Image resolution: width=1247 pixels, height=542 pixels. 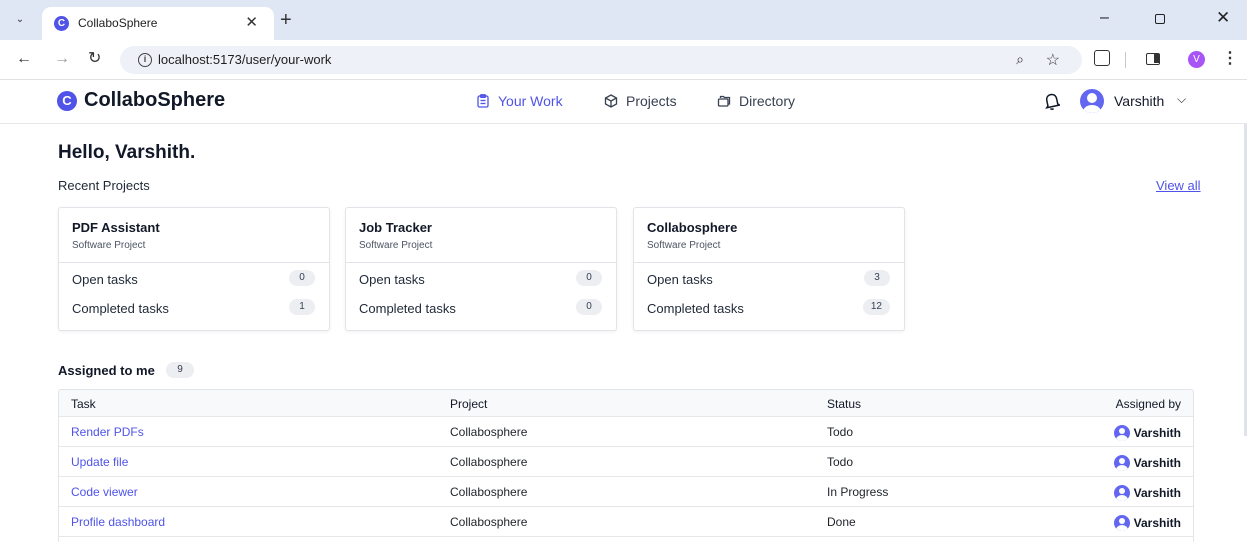 What do you see at coordinates (1052, 101) in the screenshot?
I see `notification-bell-icon` at bounding box center [1052, 101].